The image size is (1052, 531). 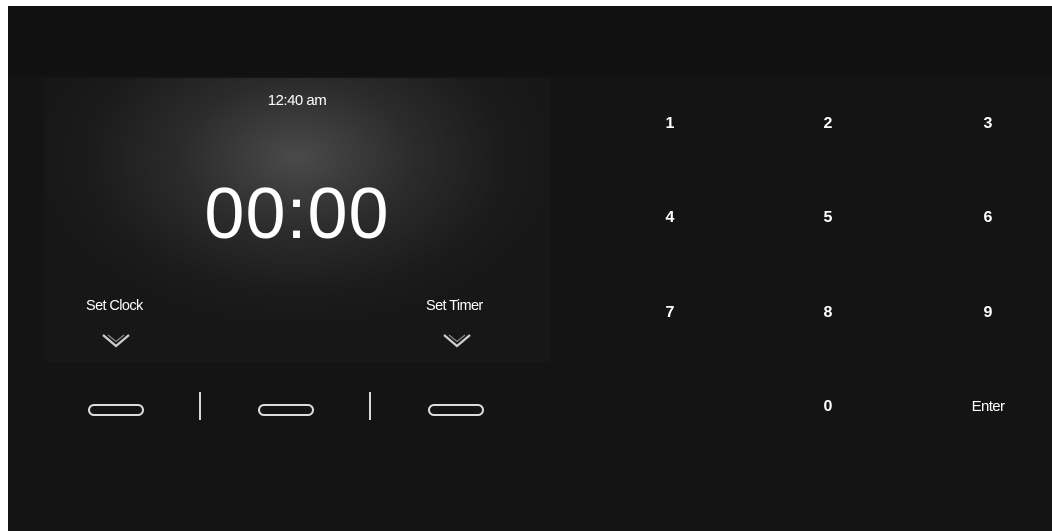 I want to click on keypad-key-5: 5, so click(x=828, y=218).